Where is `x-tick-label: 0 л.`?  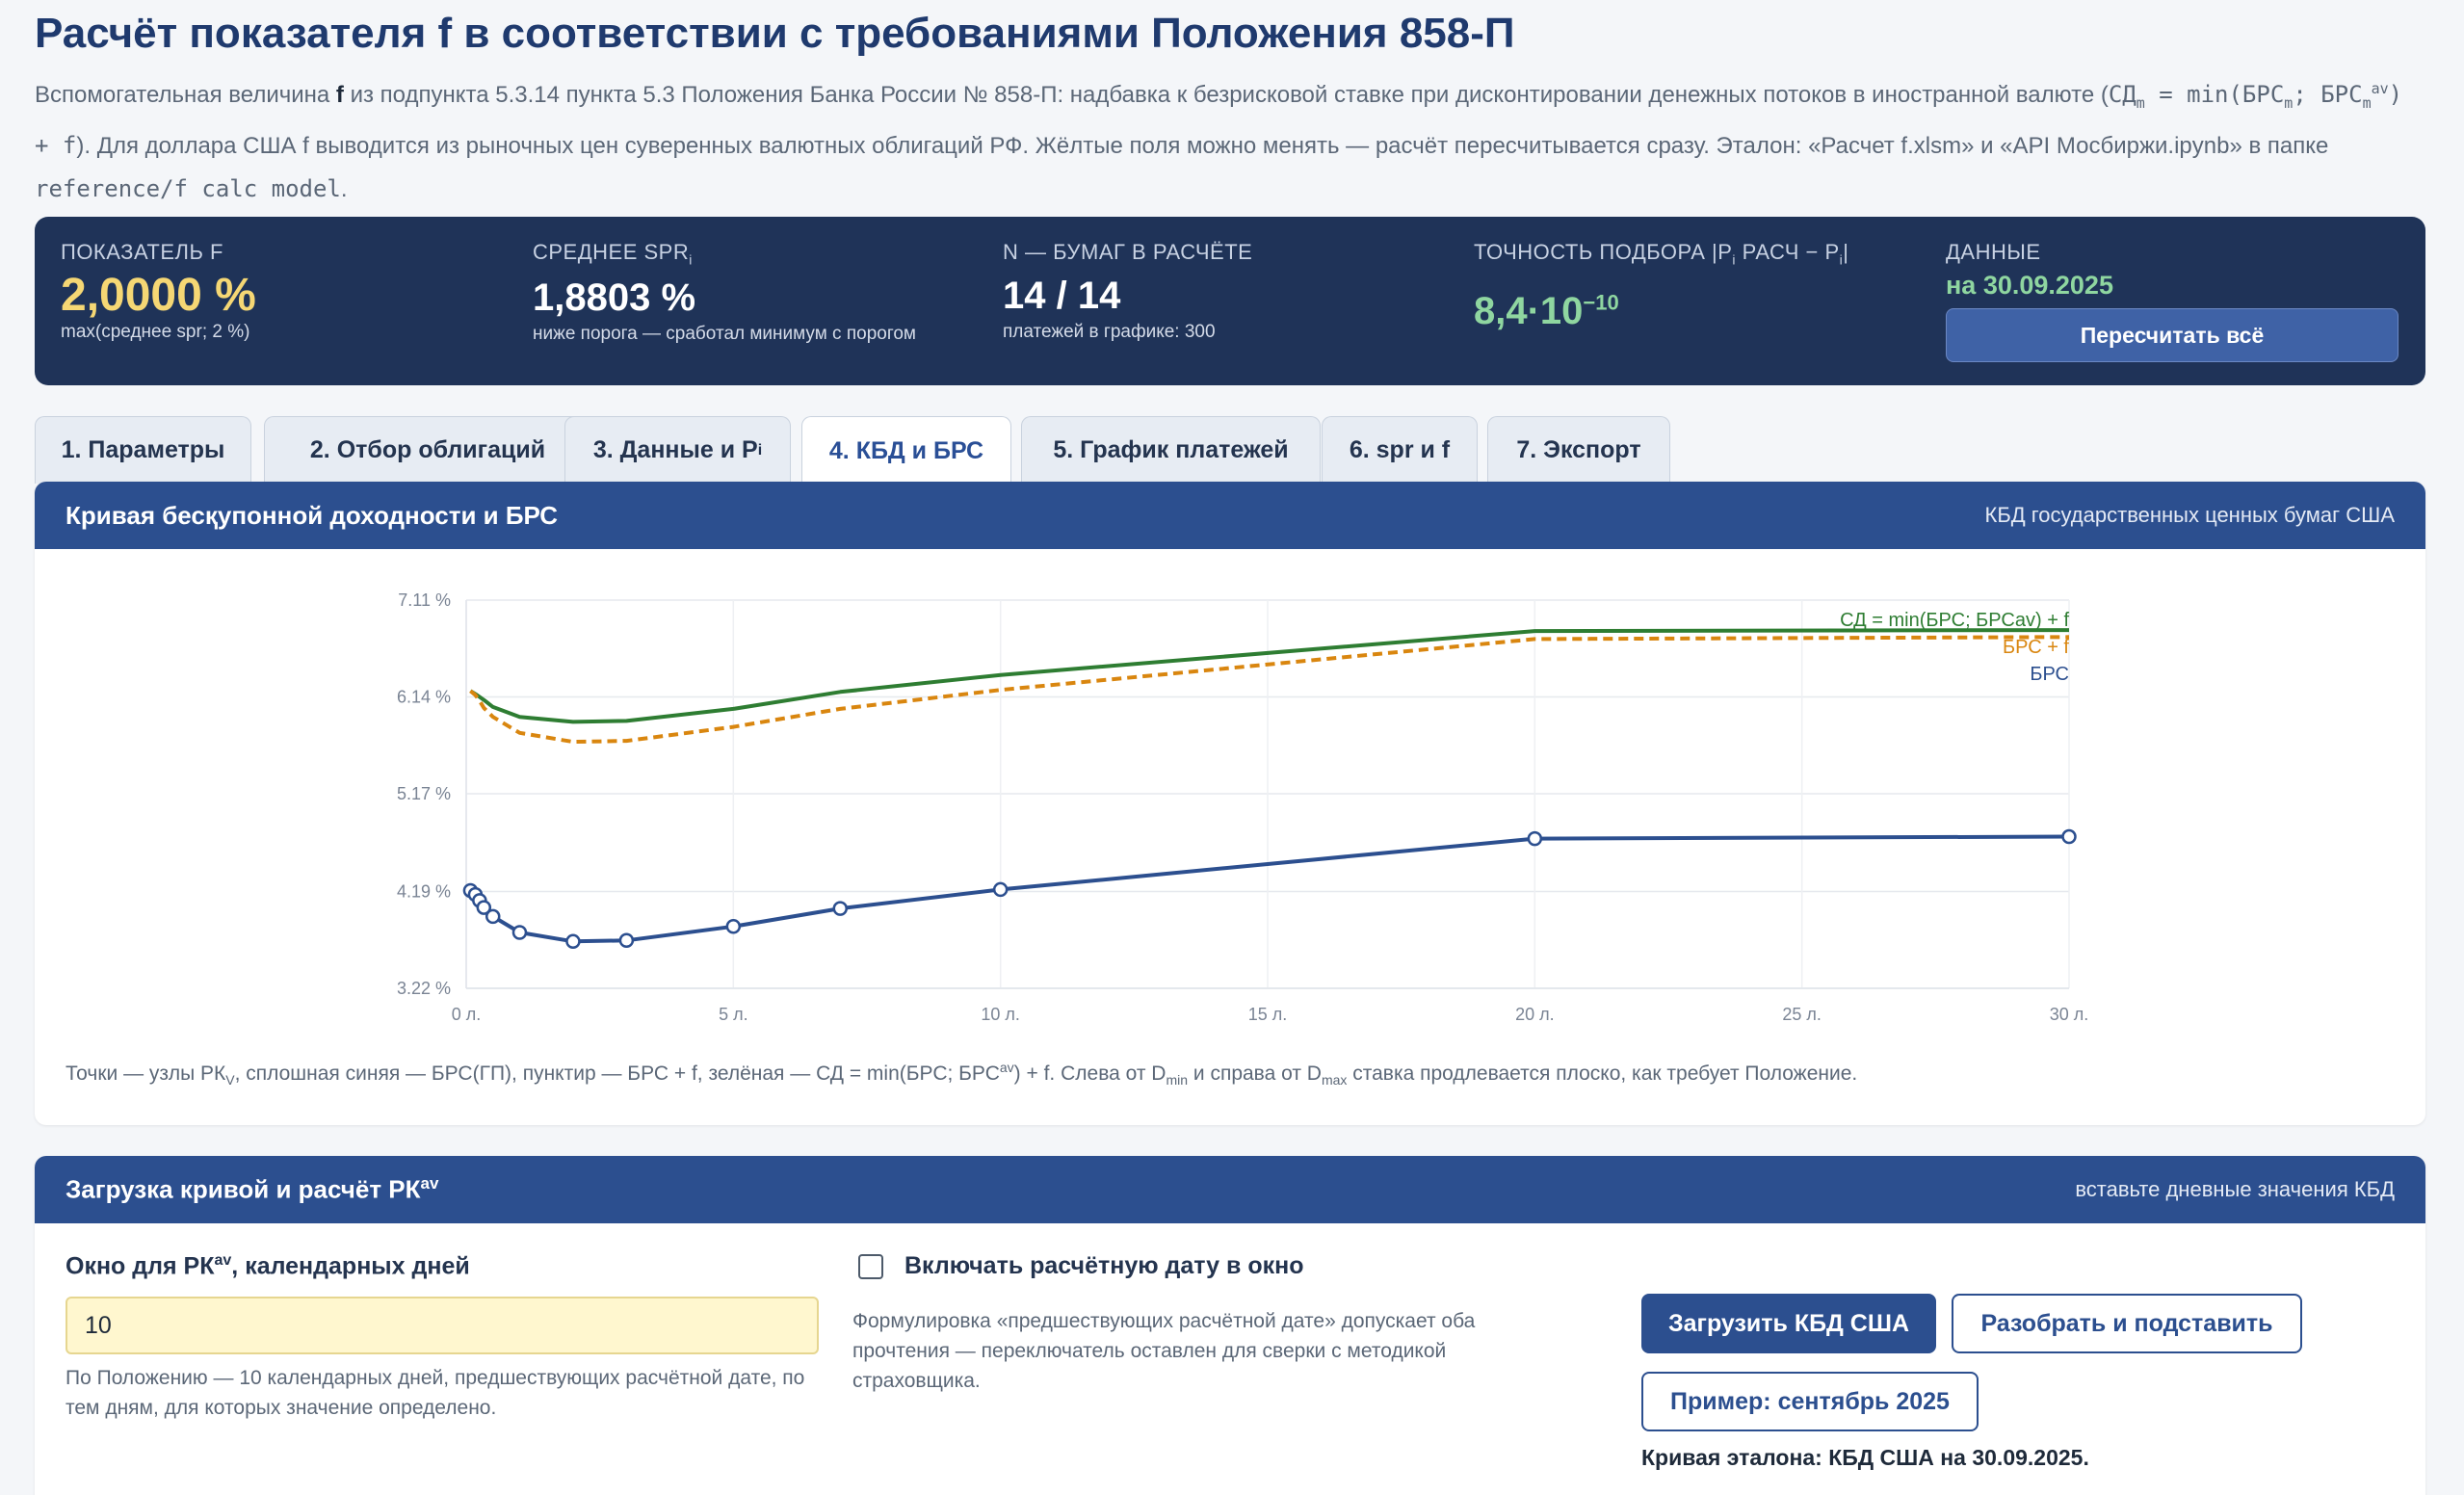 x-tick-label: 0 л. is located at coordinates (467, 1015).